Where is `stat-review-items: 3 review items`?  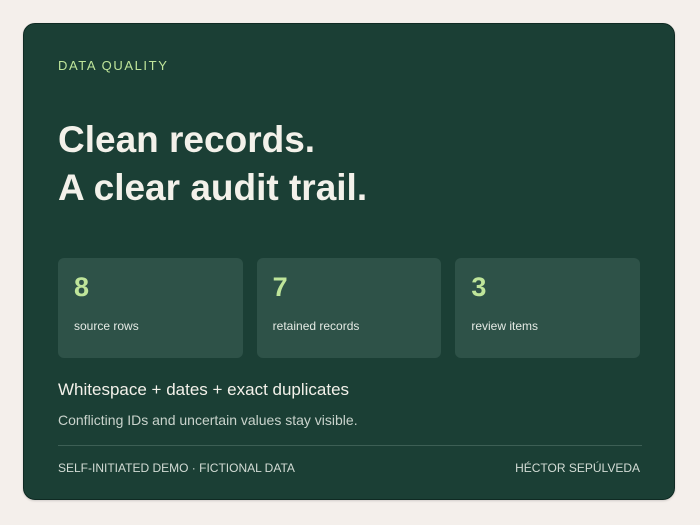 stat-review-items: 3 review items is located at coordinates (548, 308).